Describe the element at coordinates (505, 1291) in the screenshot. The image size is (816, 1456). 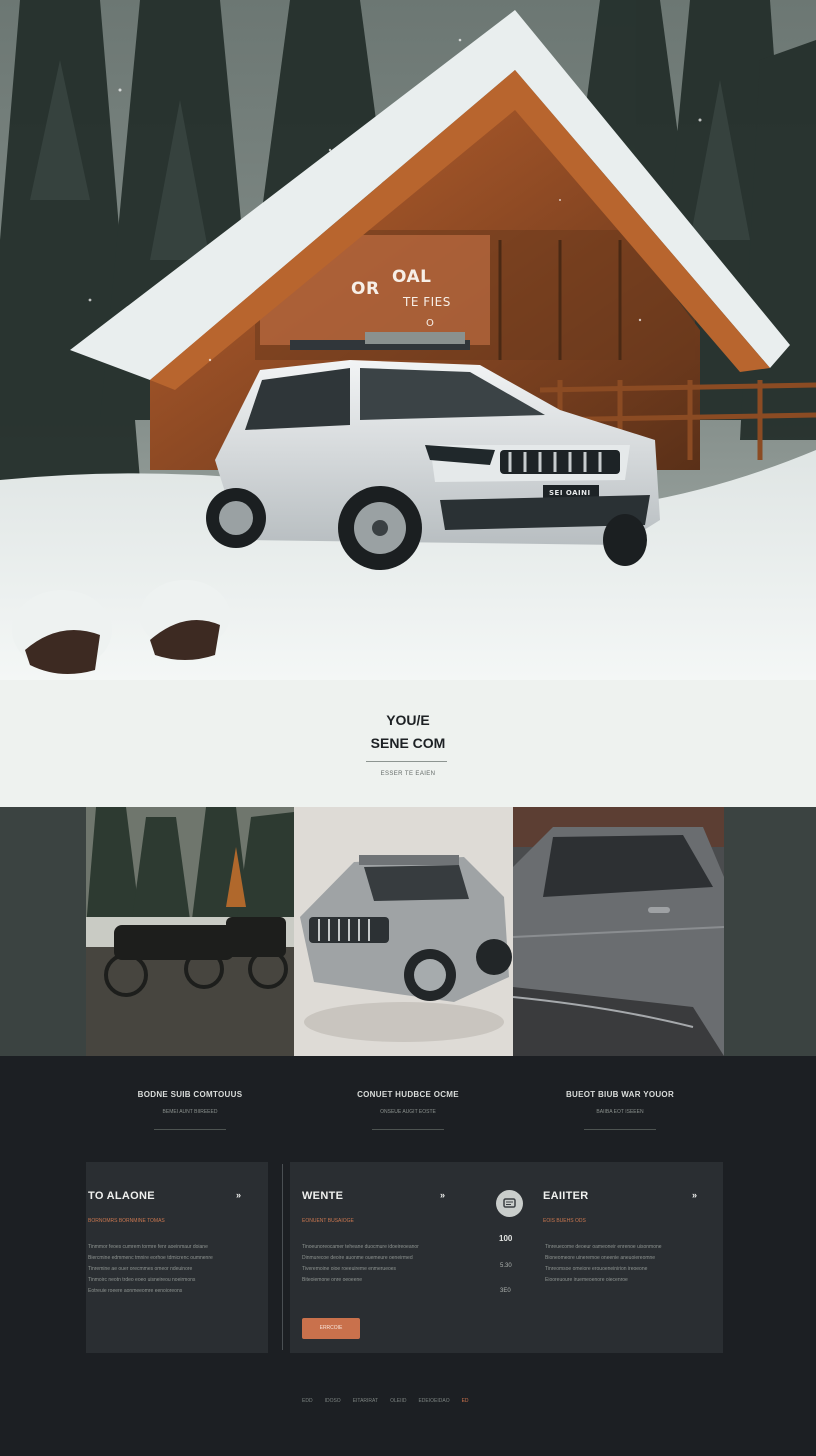
I see `stat-3: 3E0` at that location.